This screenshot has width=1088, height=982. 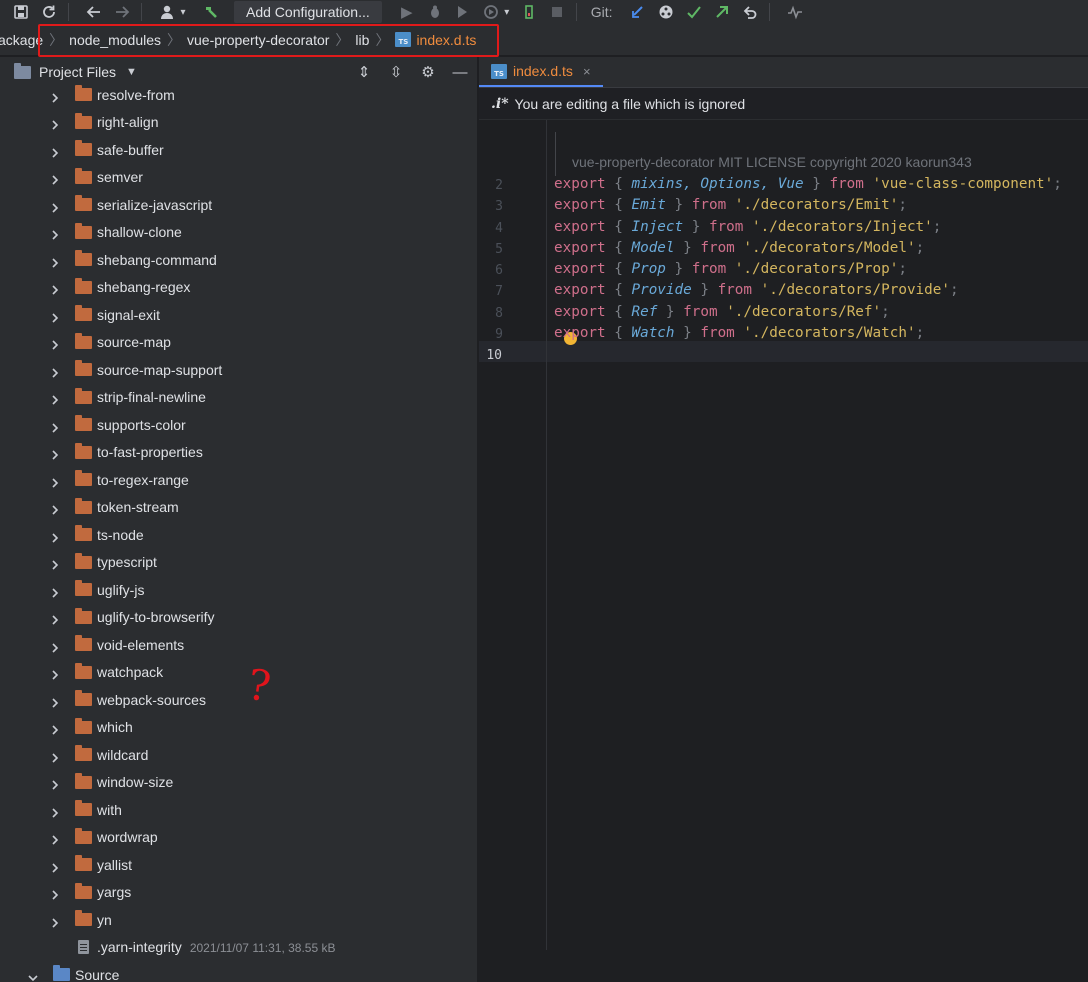 I want to click on forward-arrow-icon, so click(x=122, y=12).